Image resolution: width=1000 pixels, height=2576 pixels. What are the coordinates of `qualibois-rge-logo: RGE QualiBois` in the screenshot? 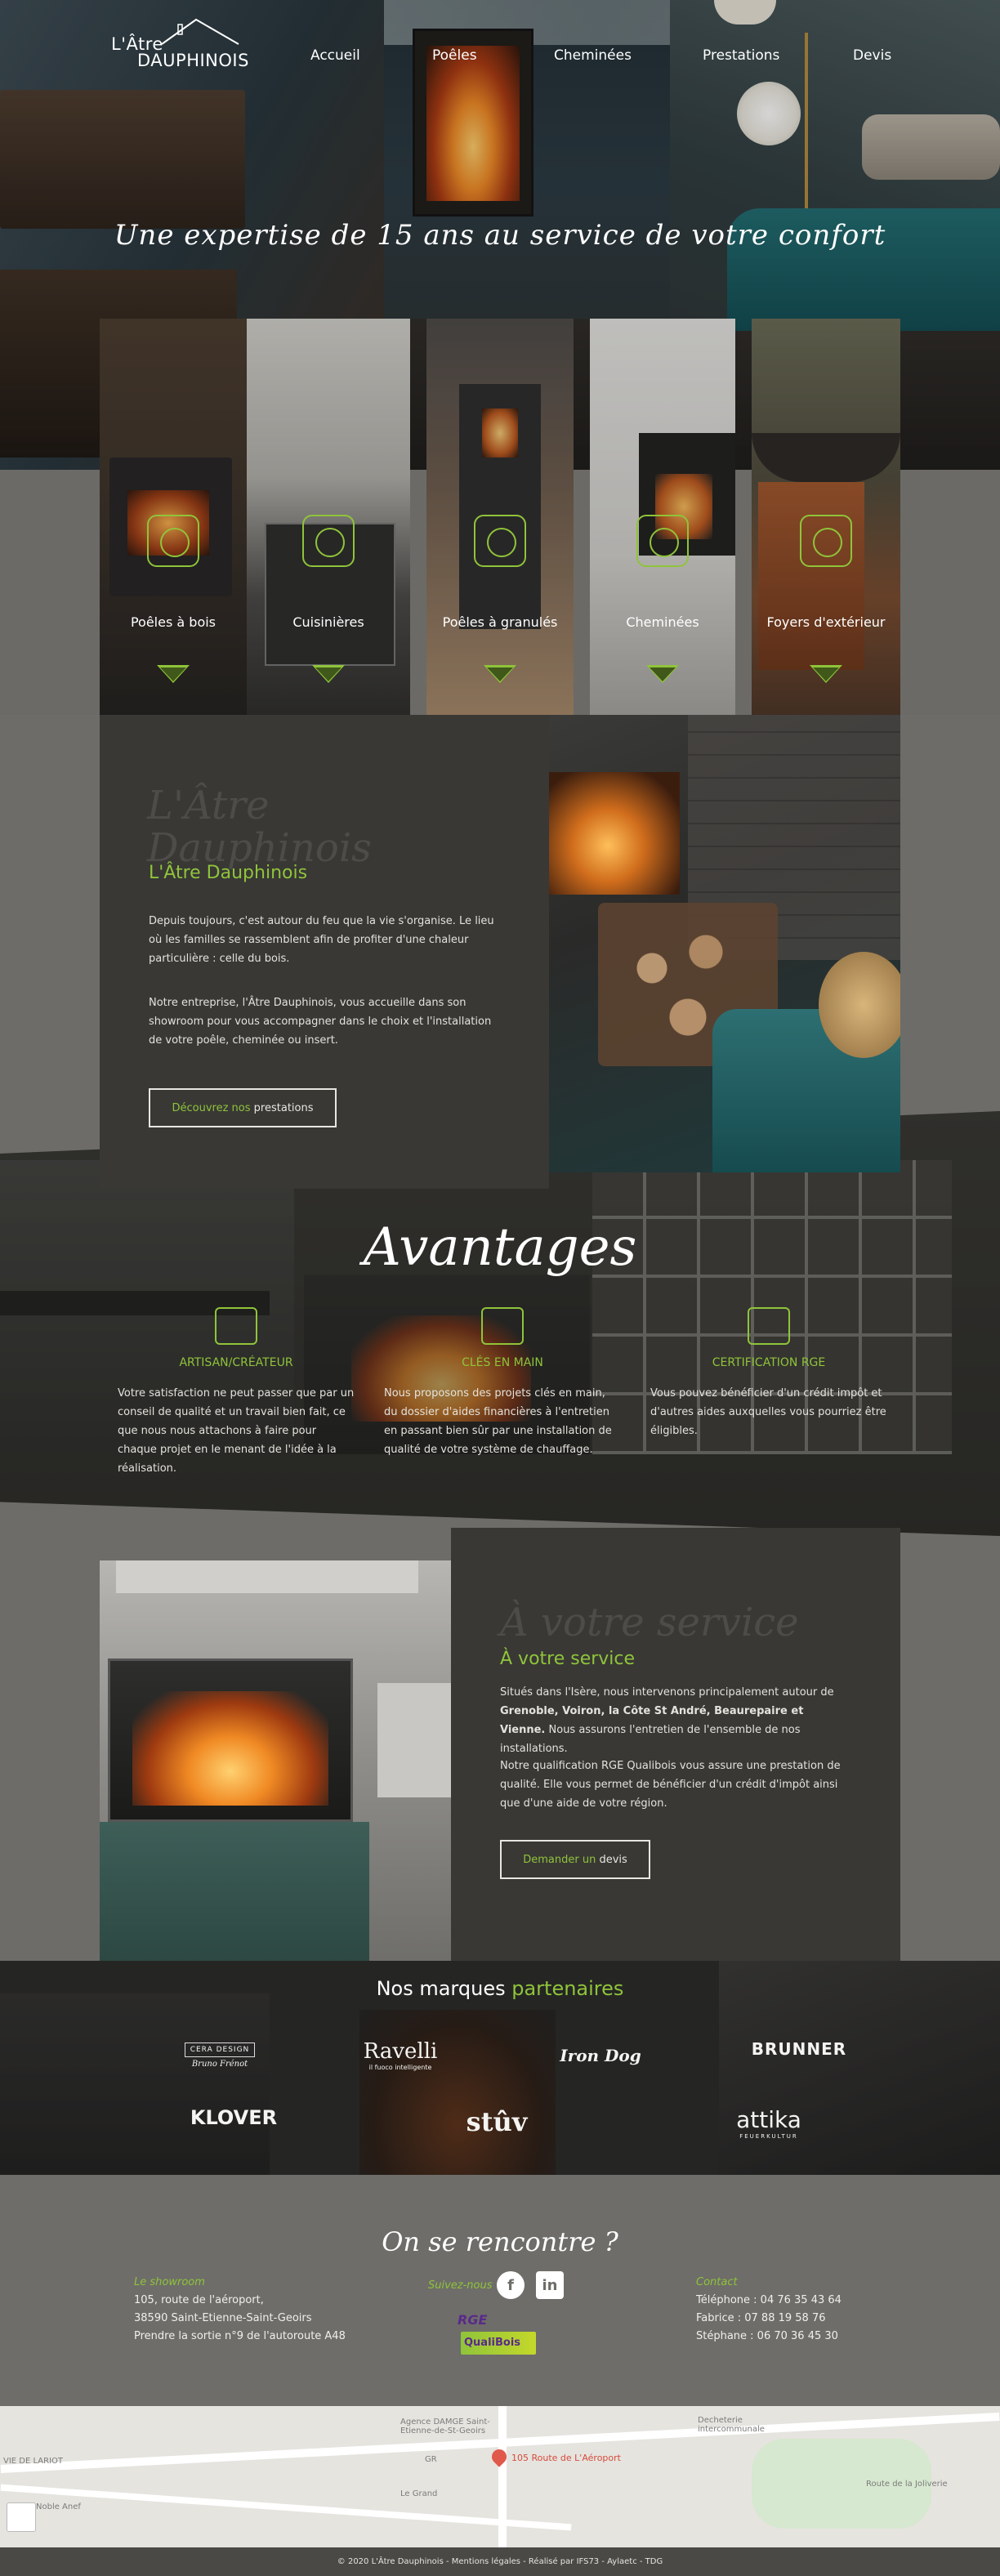 It's located at (498, 2336).